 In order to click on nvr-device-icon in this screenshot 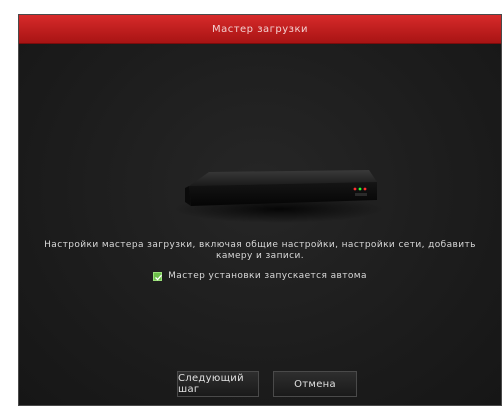, I will do `click(279, 196)`.